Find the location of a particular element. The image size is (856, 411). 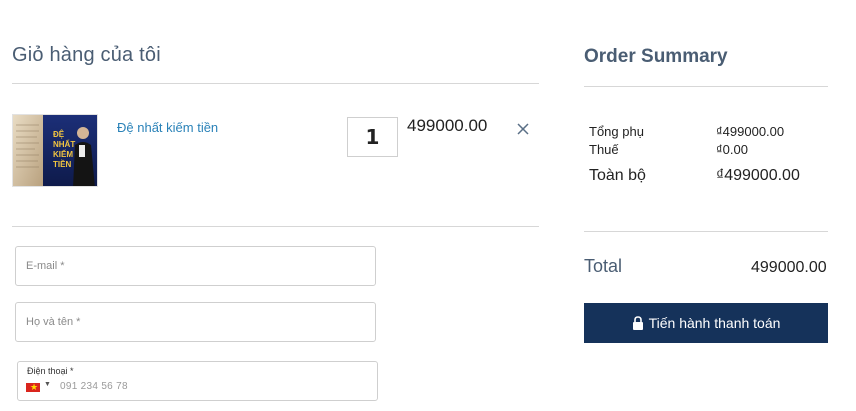

grand-total-value: ₫499000.00 is located at coordinates (758, 175).